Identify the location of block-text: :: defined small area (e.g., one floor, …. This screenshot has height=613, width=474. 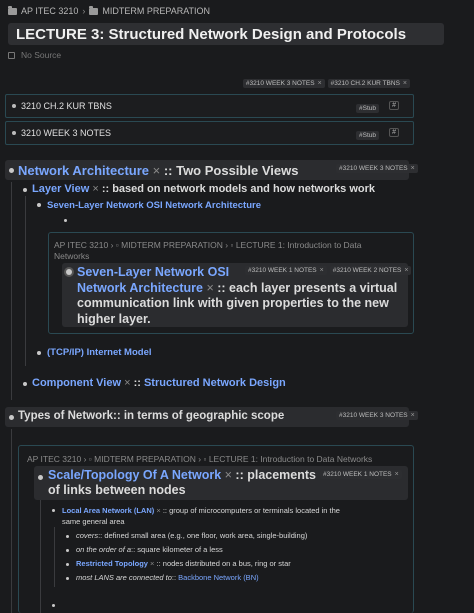
(203, 535).